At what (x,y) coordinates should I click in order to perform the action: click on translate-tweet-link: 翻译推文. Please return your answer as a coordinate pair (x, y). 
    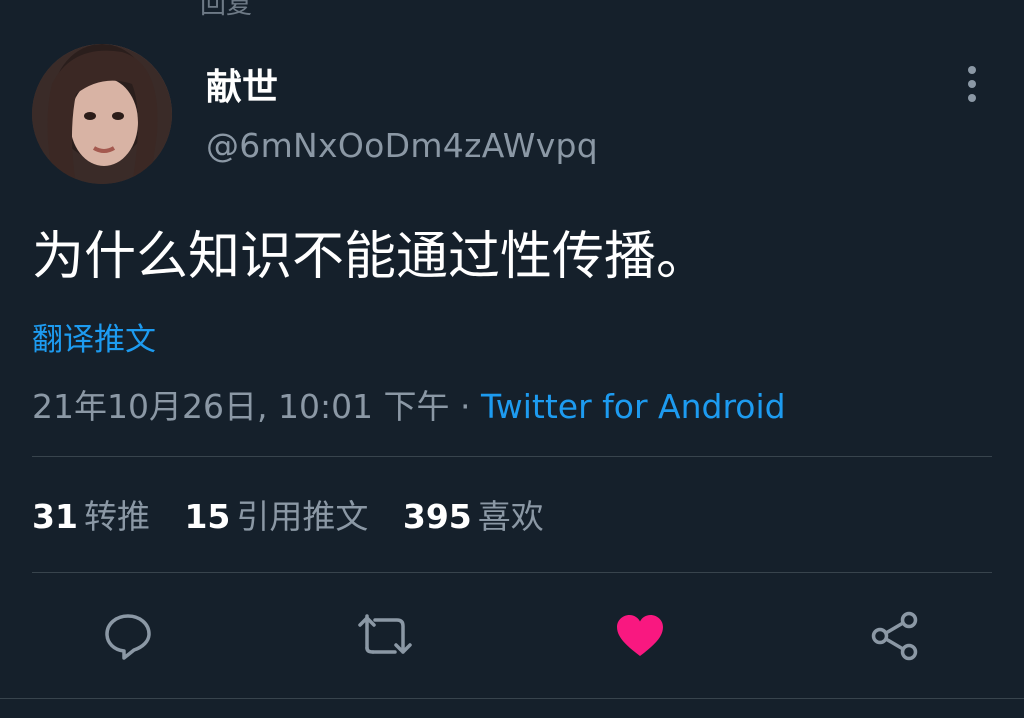
    Looking at the image, I should click on (94, 336).